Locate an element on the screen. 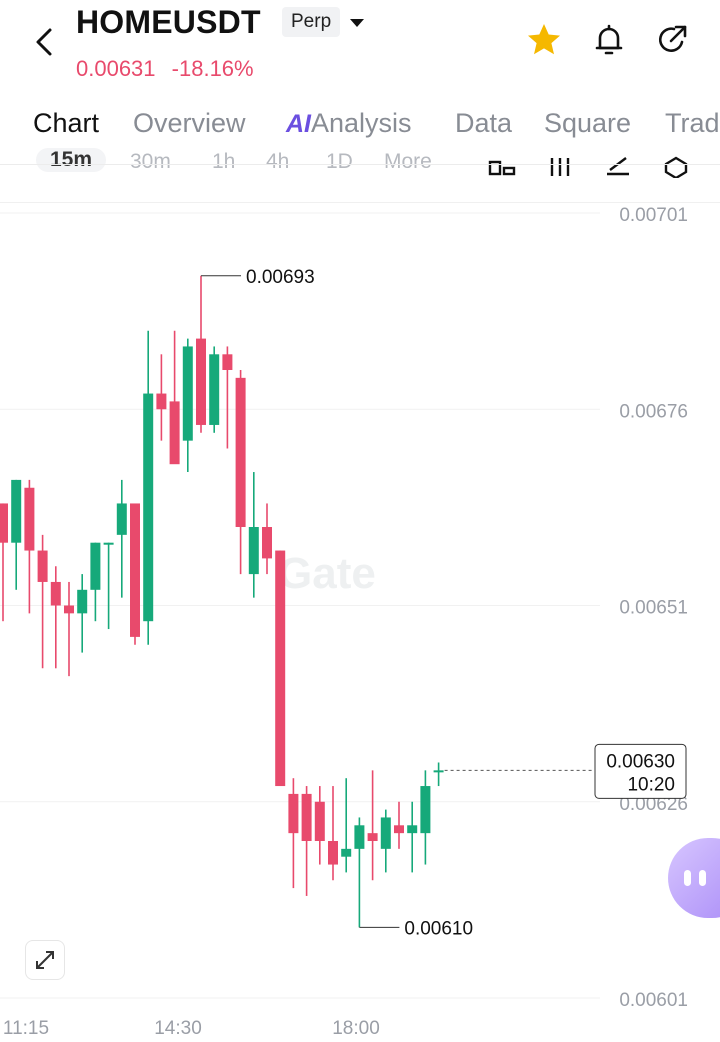 The width and height of the screenshot is (720, 1042). expand-chart-button is located at coordinates (45, 960).